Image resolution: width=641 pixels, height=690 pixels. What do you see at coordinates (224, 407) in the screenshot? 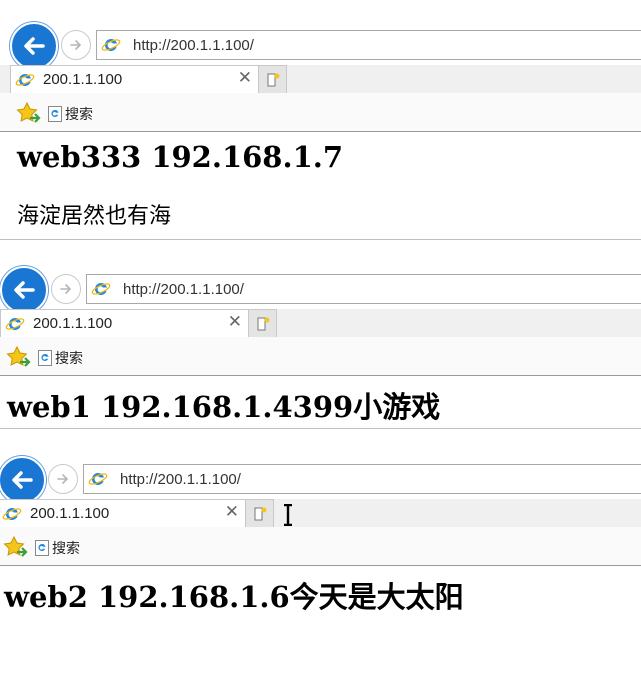
I see `page-heading: web1 192.168.1.4399小游戏` at bounding box center [224, 407].